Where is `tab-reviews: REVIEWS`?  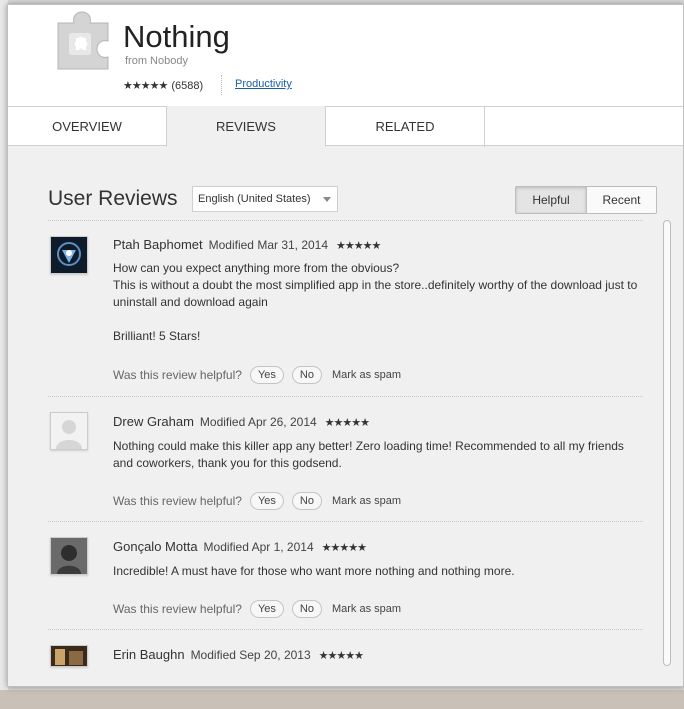
tab-reviews: REVIEWS is located at coordinates (246, 126).